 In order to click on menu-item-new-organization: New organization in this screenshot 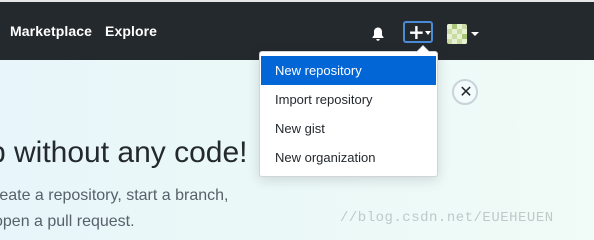, I will do `click(348, 157)`.